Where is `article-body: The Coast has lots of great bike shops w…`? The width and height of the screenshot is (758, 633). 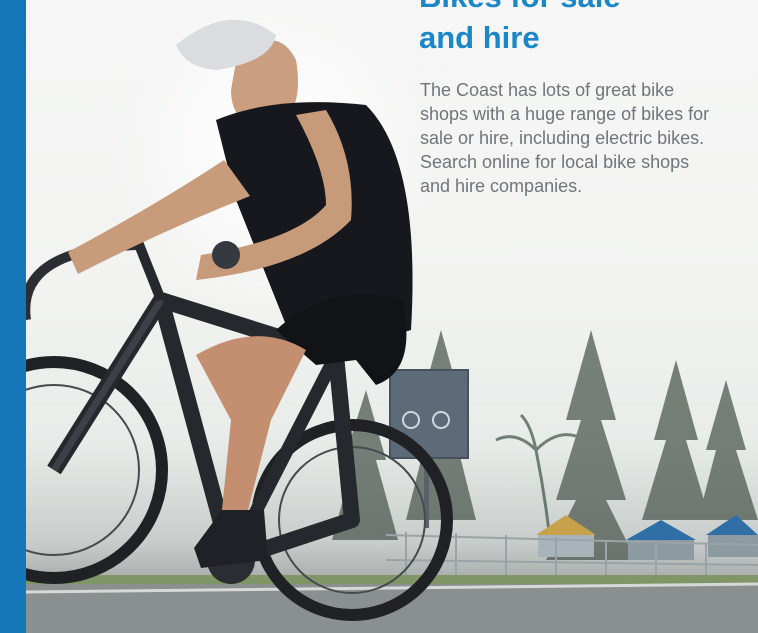 article-body: The Coast has lots of great bike shops w… is located at coordinates (565, 138).